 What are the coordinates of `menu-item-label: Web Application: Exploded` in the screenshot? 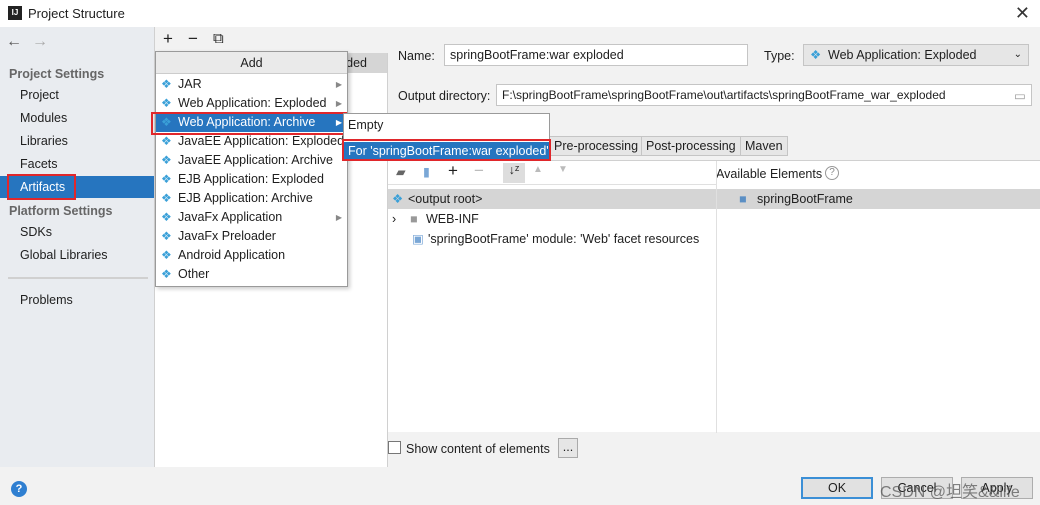 It's located at (252, 103).